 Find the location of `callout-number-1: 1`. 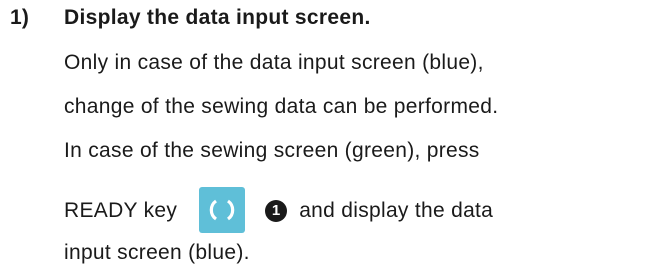

callout-number-1: 1 is located at coordinates (276, 211).